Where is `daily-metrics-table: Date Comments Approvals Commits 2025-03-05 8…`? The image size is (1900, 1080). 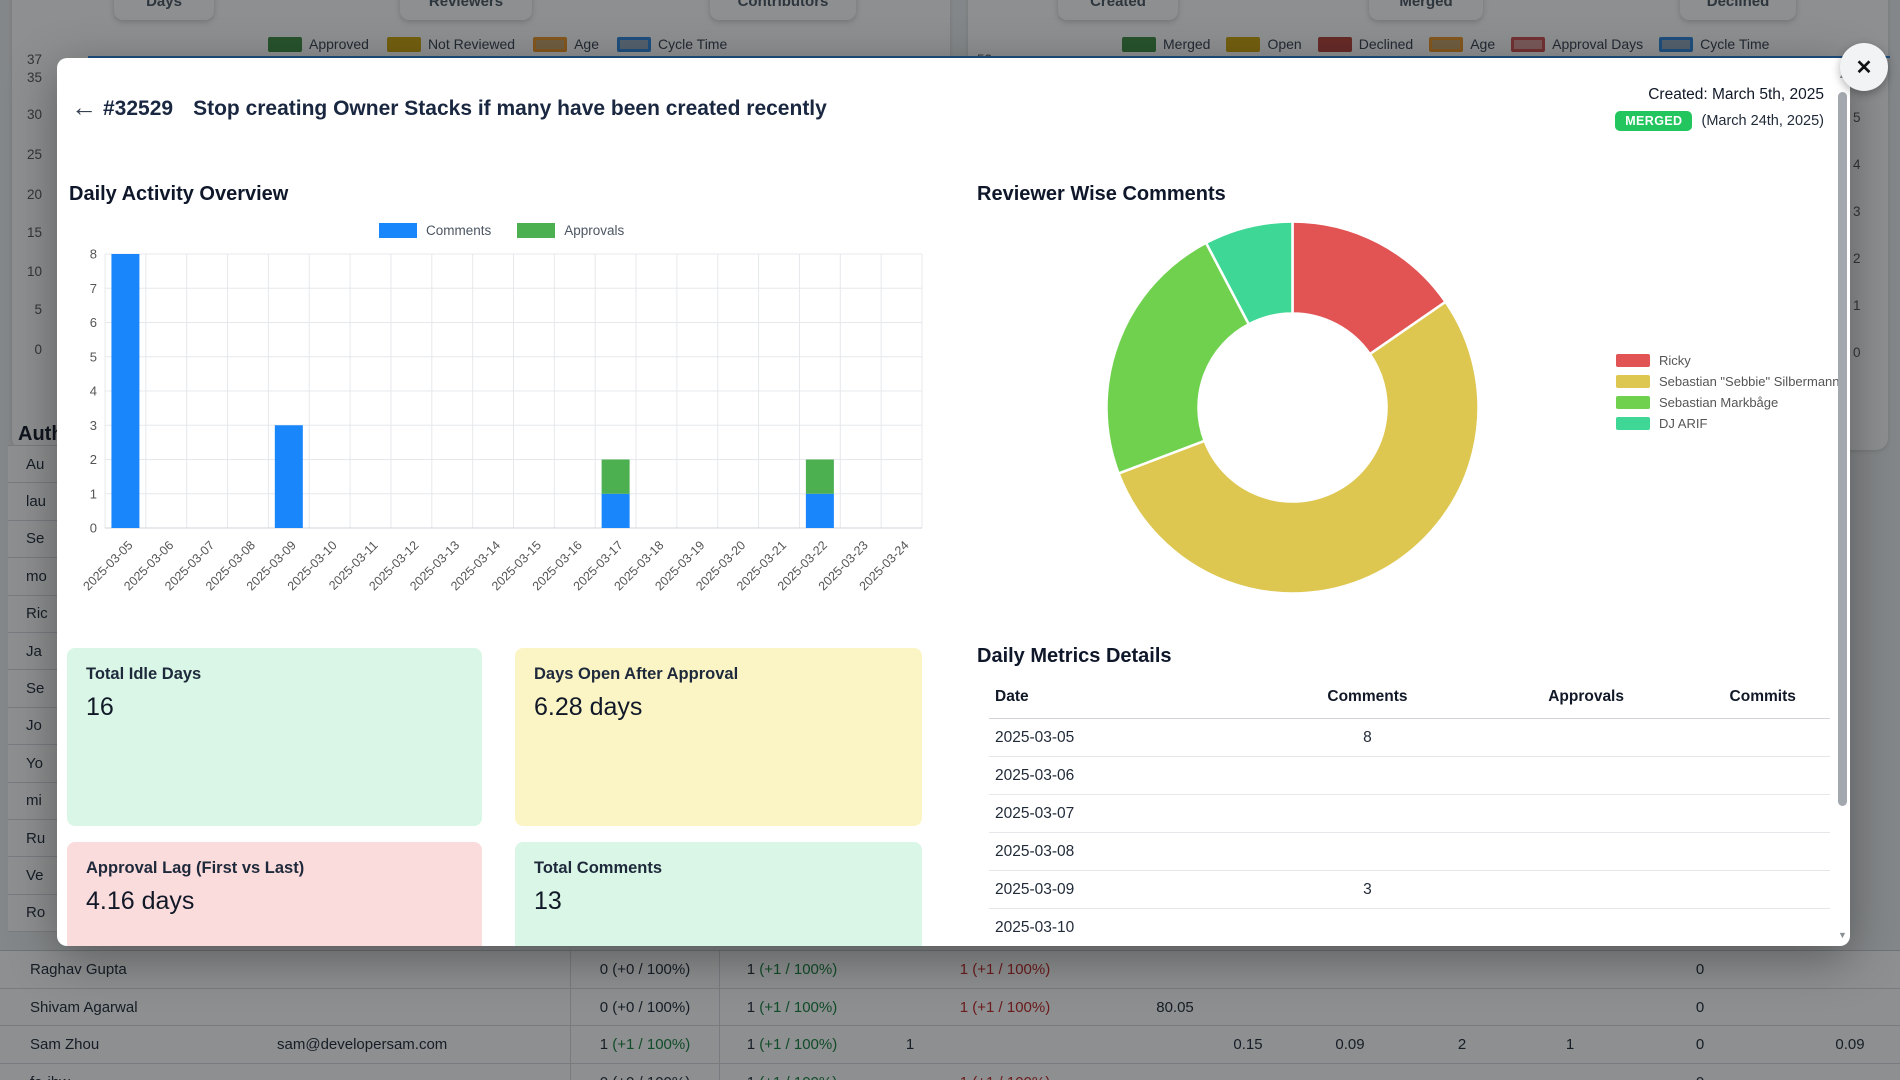
daily-metrics-table: Date Comments Approvals Commits 2025-03-05 8… is located at coordinates (1409, 815).